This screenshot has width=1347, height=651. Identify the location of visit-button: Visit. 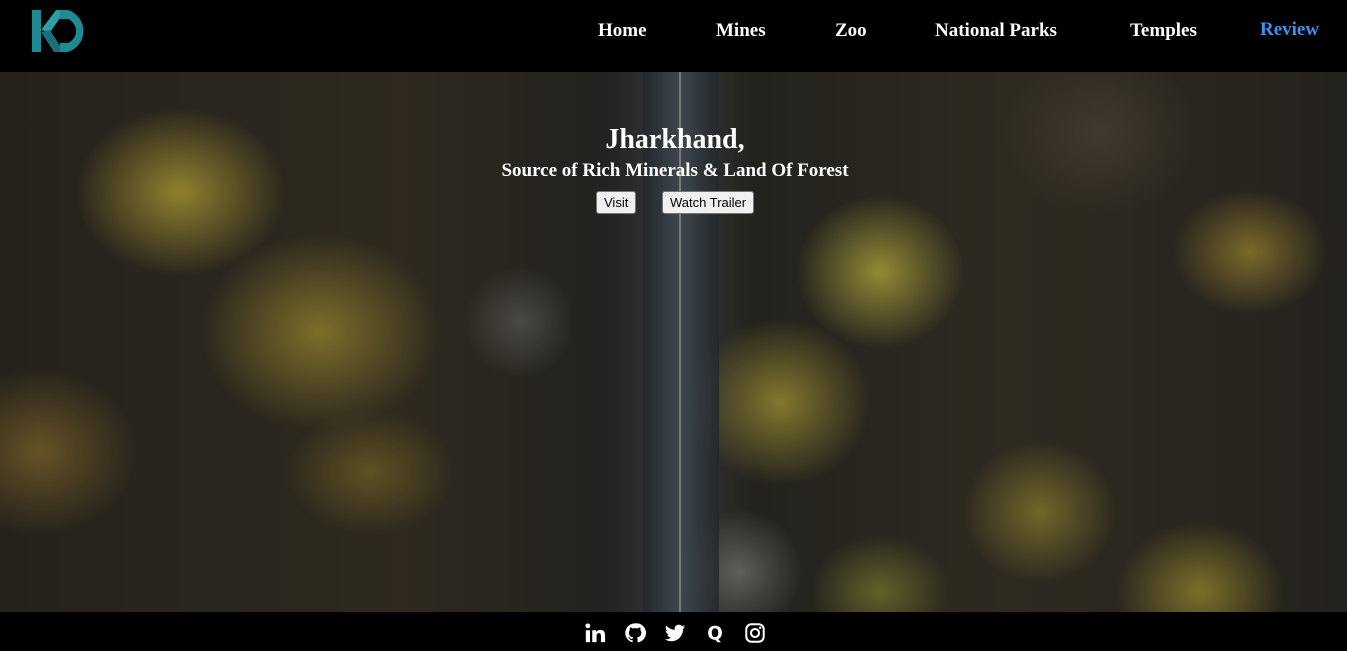
(616, 202).